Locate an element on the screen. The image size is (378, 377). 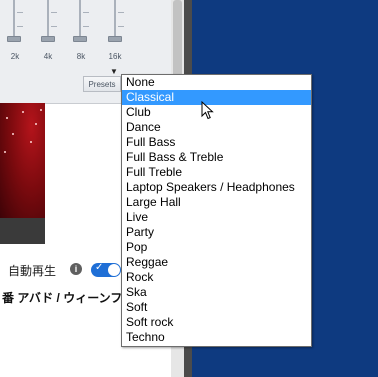
dropdown-option: Large Hall is located at coordinates (216, 202).